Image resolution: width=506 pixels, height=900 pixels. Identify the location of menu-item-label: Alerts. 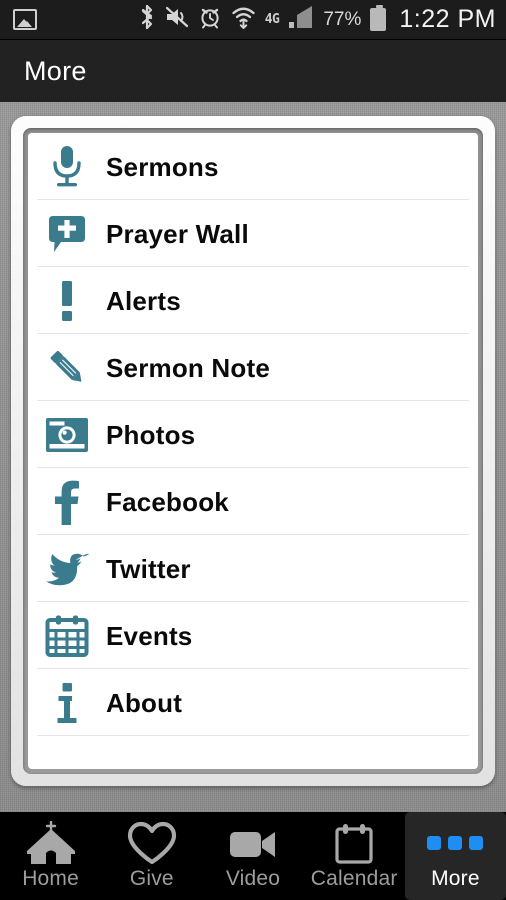
(143, 300).